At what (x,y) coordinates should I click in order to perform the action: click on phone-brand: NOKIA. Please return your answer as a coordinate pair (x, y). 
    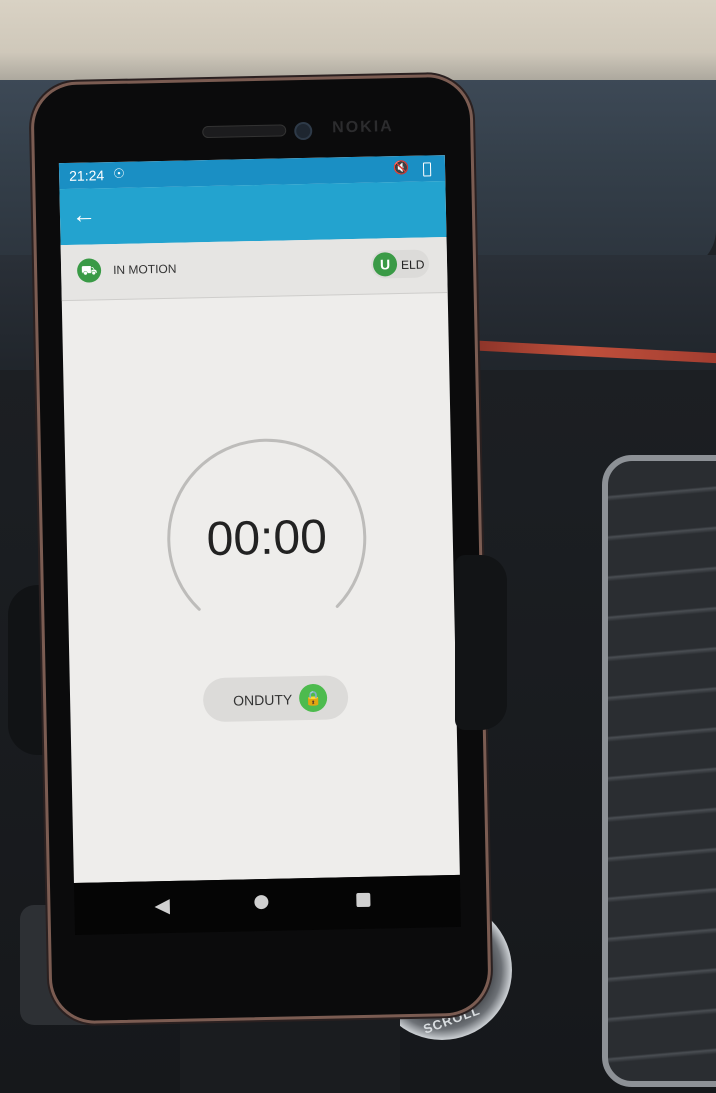
    Looking at the image, I should click on (363, 127).